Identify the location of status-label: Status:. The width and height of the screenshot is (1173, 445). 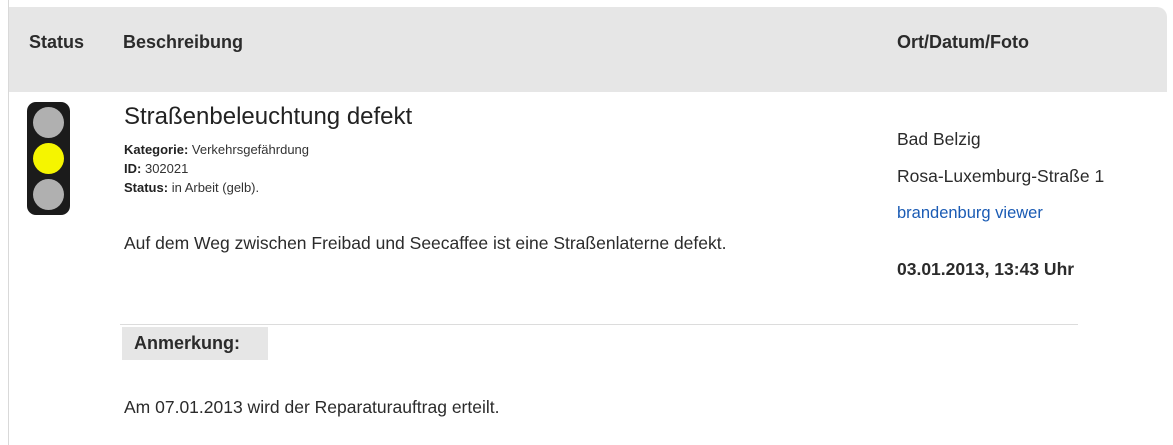
(146, 187).